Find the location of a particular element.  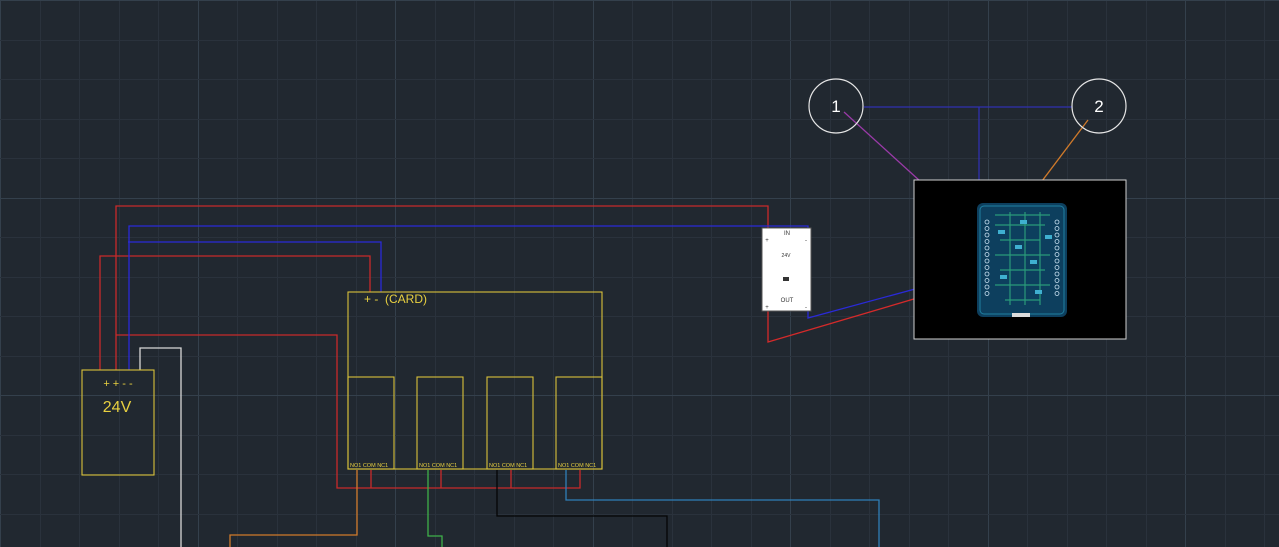

callout-2: 2 is located at coordinates (1099, 106).